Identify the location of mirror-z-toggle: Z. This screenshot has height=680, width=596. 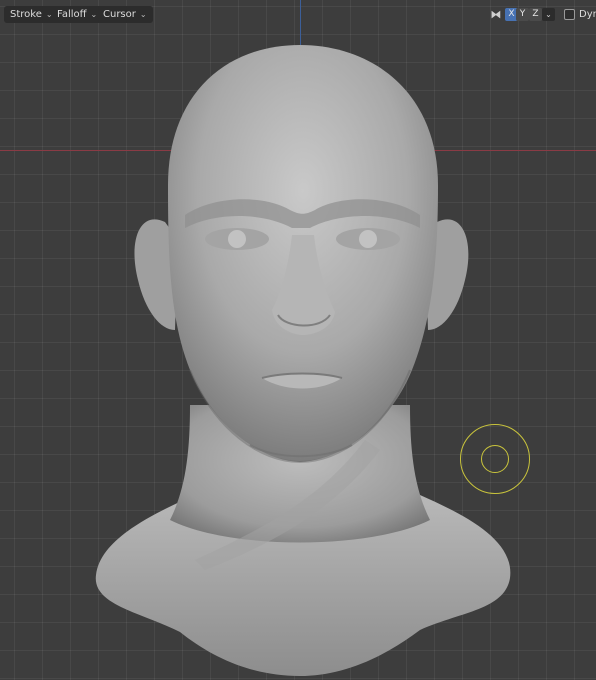
(535, 14).